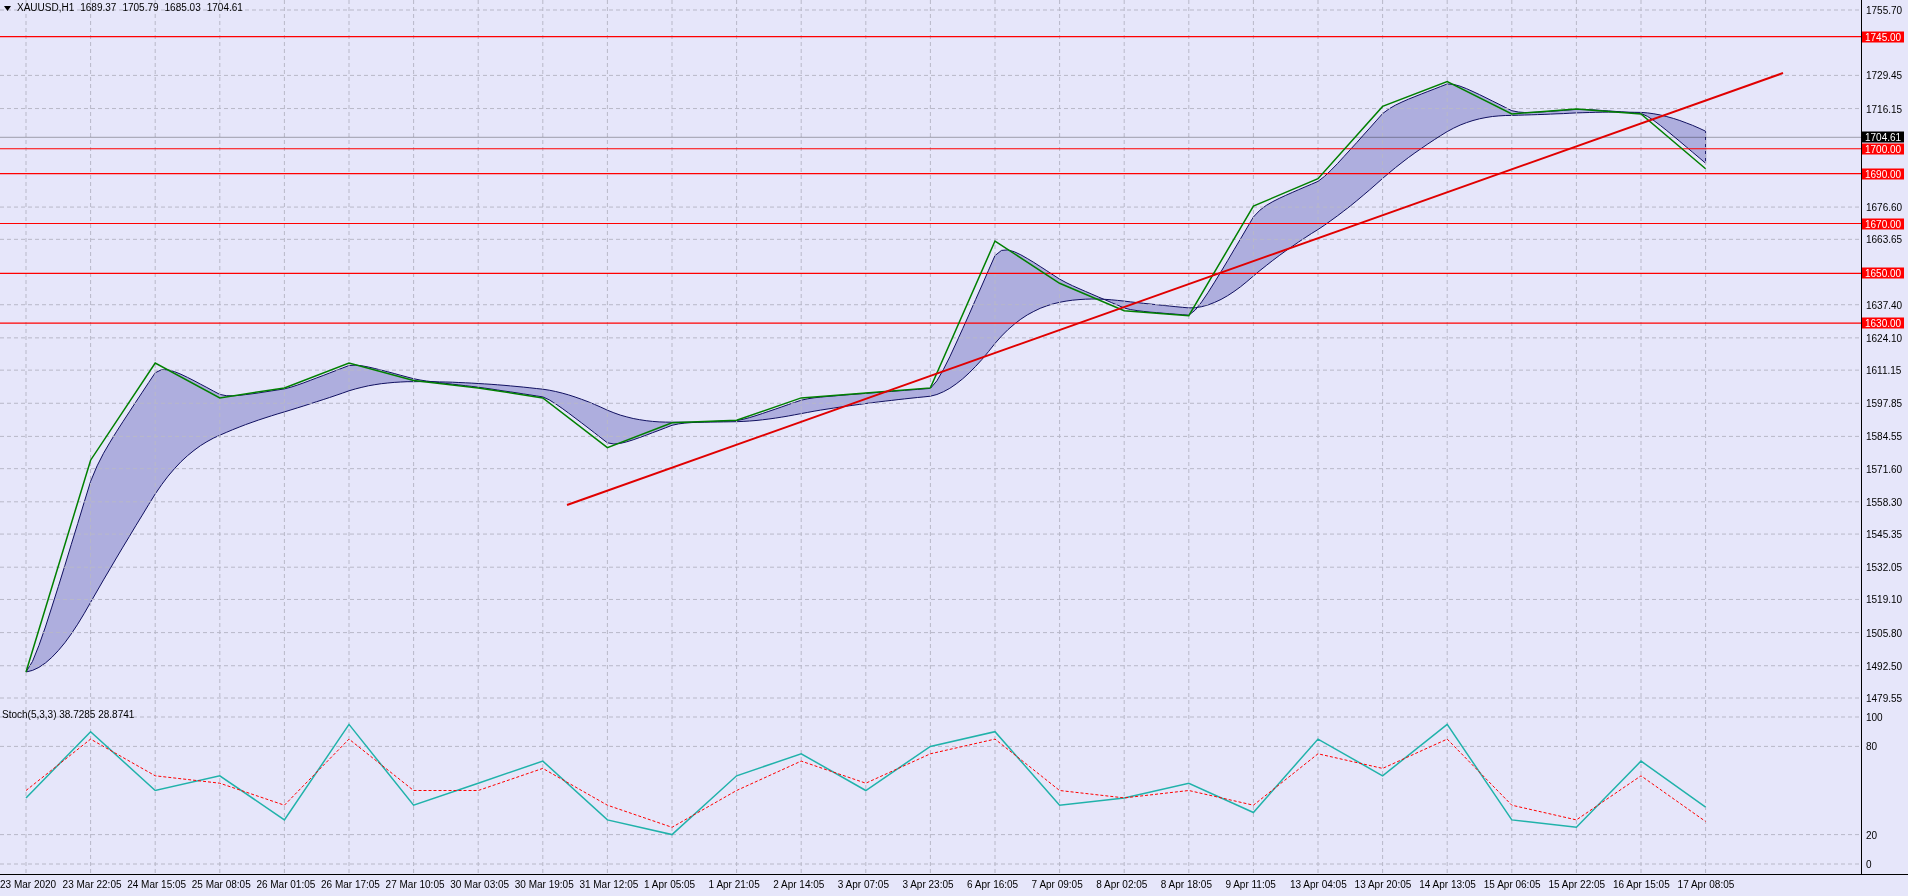 The width and height of the screenshot is (1908, 896). I want to click on time-axis-label: 13 Apr 04:05, so click(1318, 885).